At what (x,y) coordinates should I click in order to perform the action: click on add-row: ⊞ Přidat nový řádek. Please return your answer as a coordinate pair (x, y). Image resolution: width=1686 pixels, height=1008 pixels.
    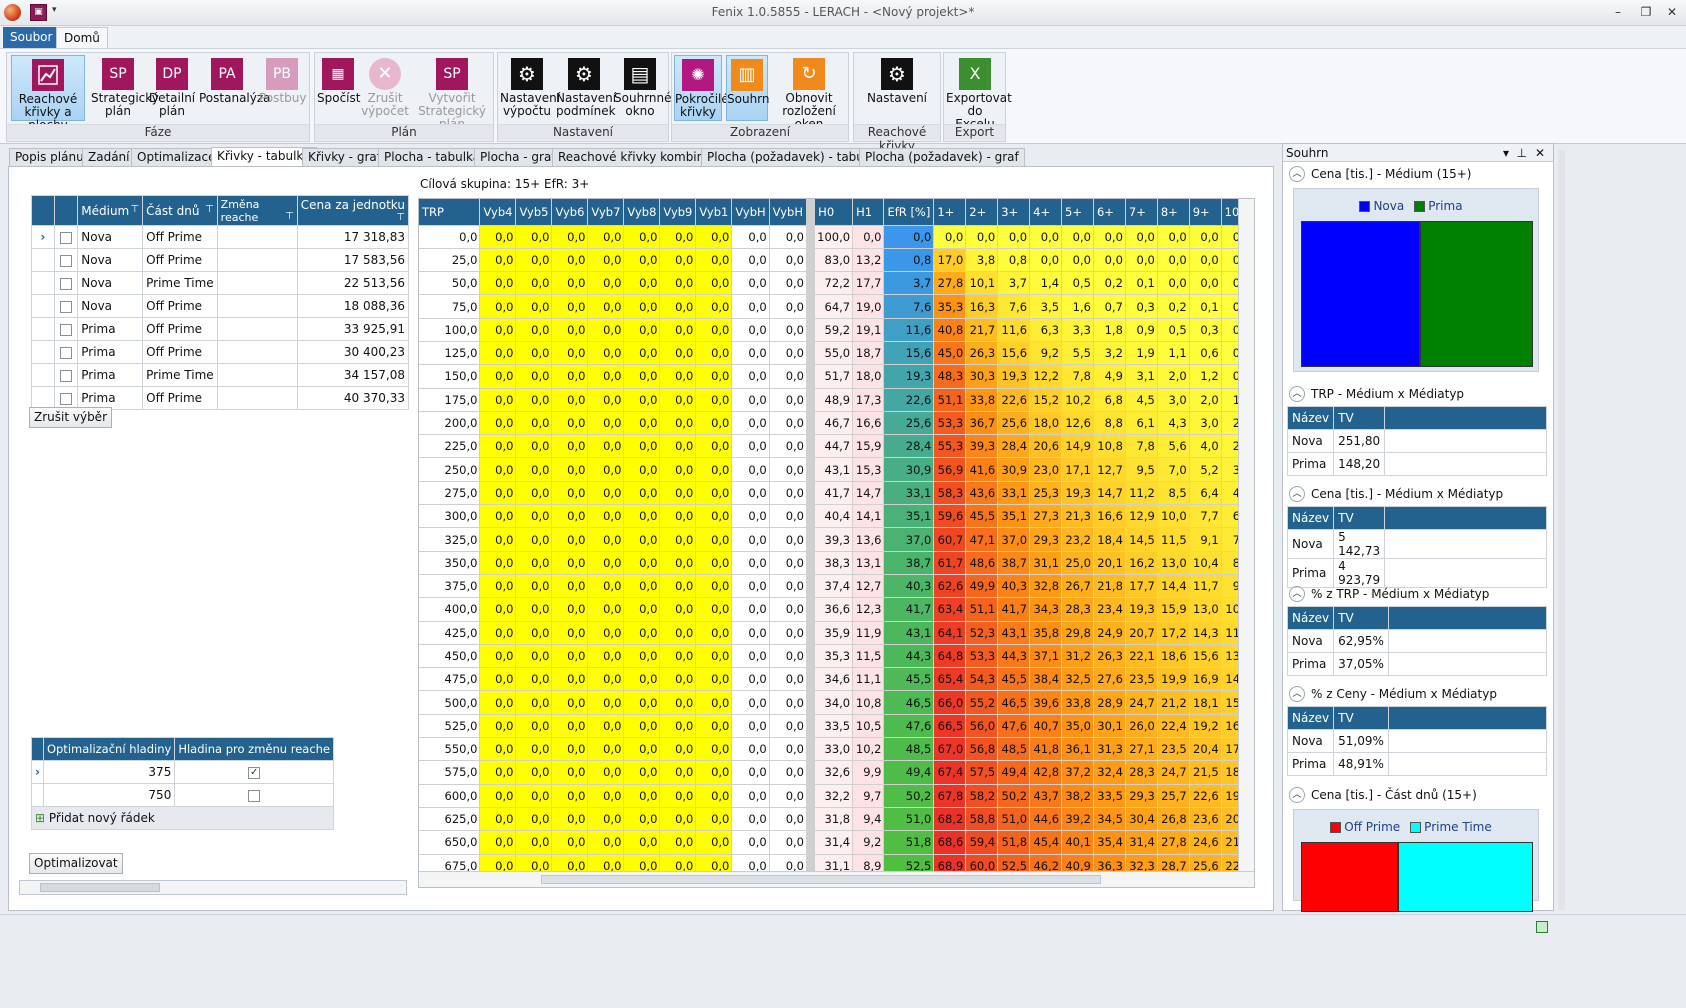
    Looking at the image, I should click on (182, 818).